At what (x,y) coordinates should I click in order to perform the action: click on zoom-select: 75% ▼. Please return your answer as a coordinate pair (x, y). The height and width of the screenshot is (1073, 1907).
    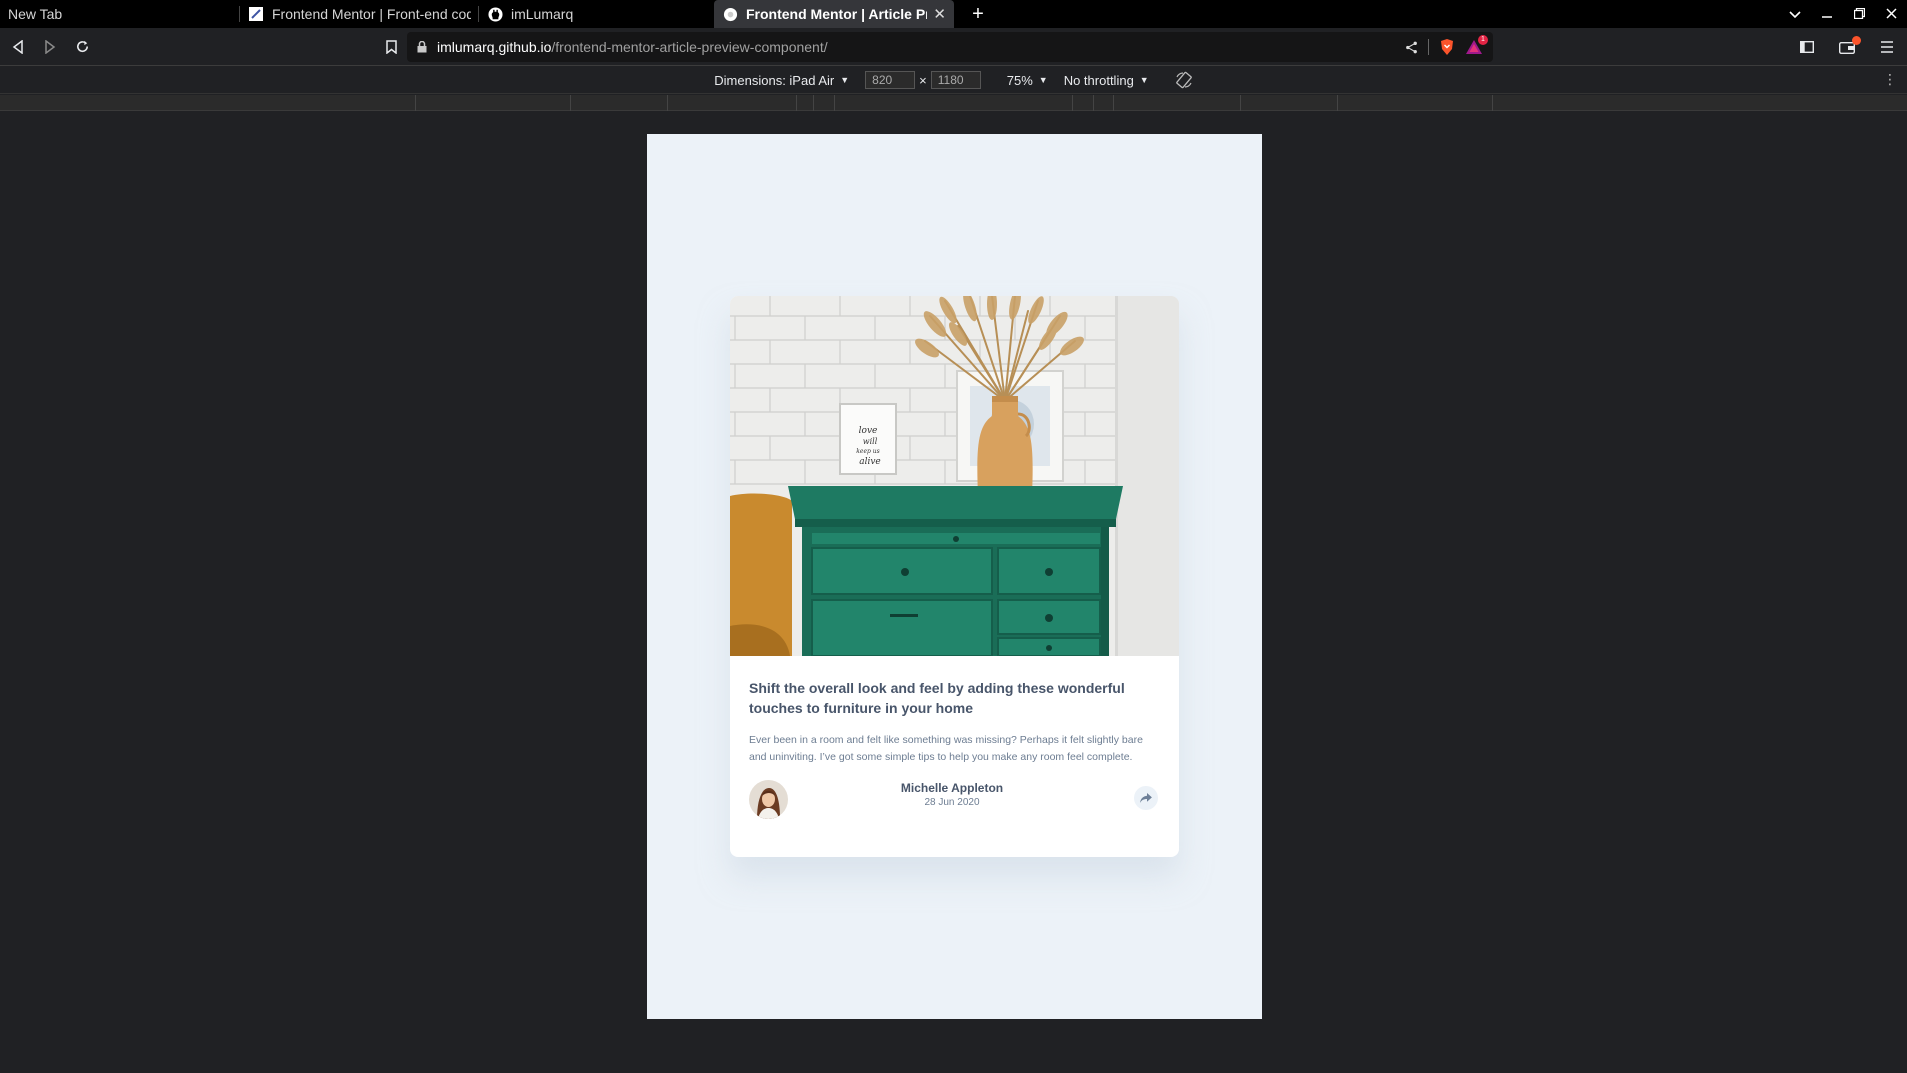
    Looking at the image, I should click on (1027, 80).